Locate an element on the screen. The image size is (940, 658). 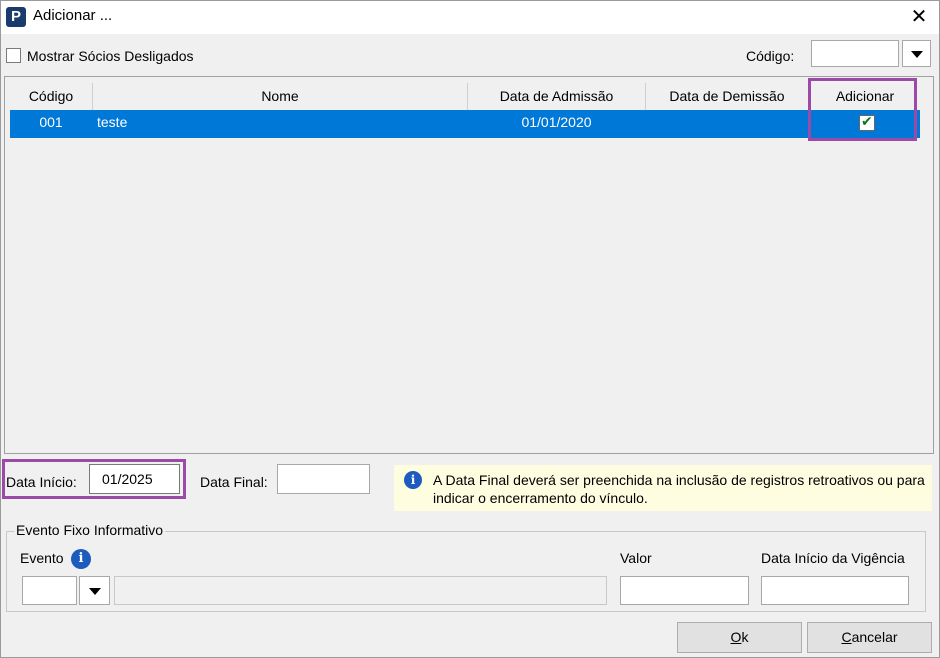
code-label: Código: is located at coordinates (770, 56).